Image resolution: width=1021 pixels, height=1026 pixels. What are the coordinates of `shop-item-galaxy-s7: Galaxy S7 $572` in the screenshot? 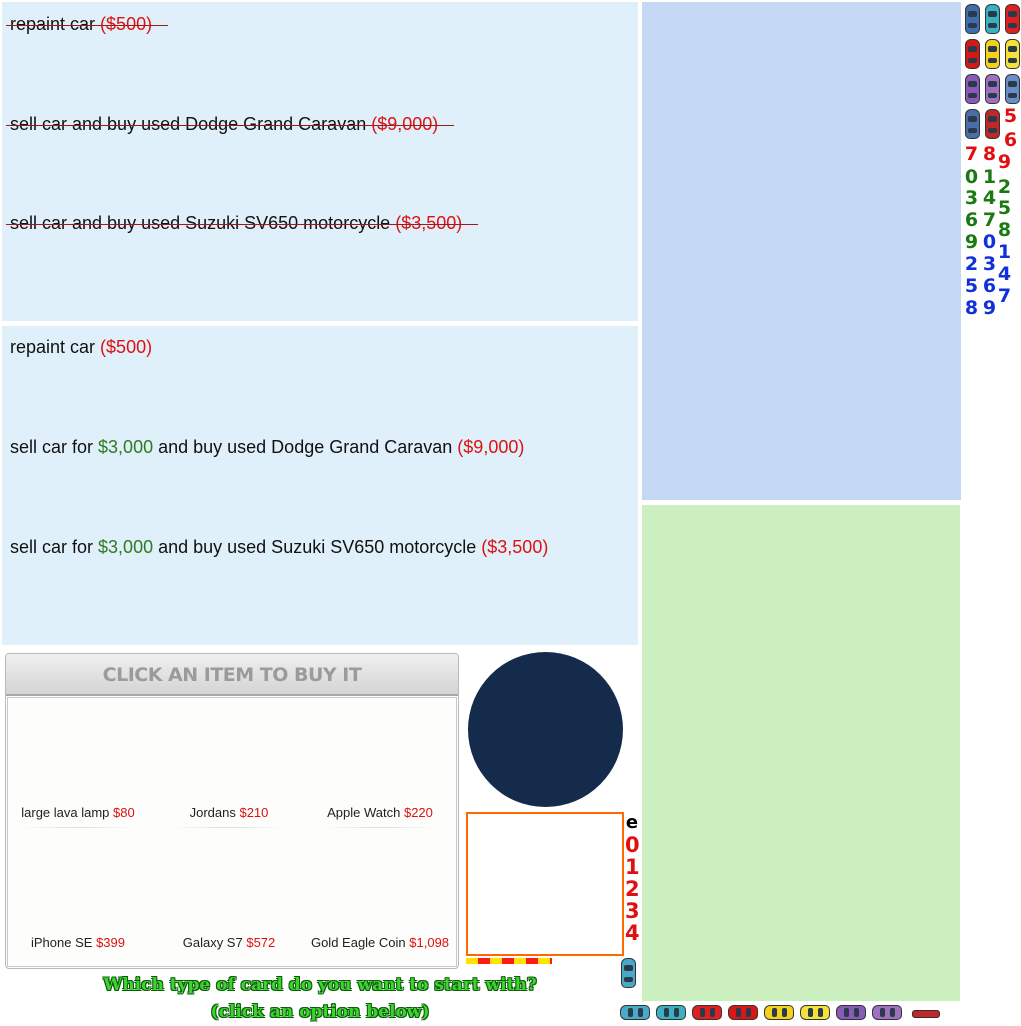 It's located at (229, 893).